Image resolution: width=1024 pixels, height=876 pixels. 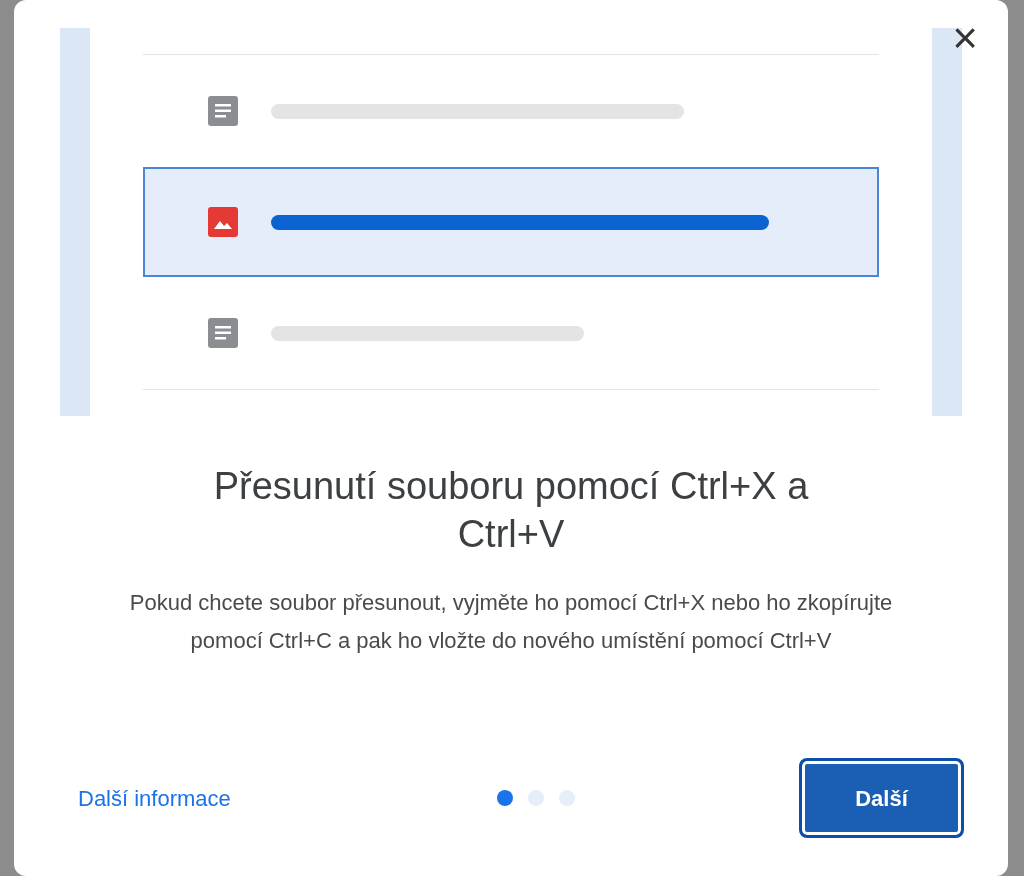 I want to click on learn-more-link: Další informace, so click(x=258, y=798).